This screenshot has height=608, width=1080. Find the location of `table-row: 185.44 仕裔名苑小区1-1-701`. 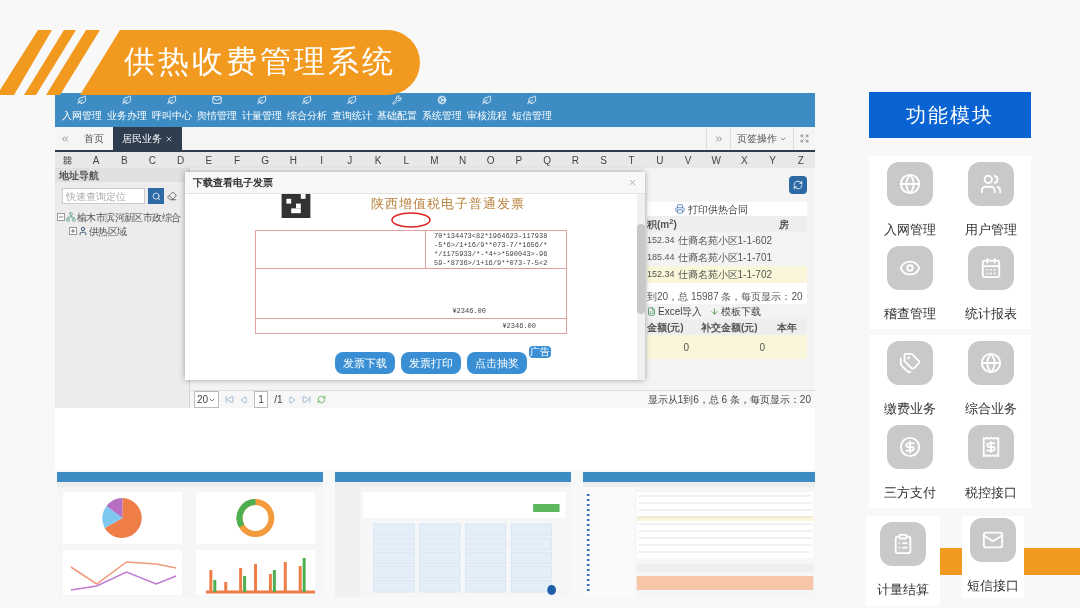

table-row: 185.44 仕裔名苑小区1-1-701 is located at coordinates (727, 257).